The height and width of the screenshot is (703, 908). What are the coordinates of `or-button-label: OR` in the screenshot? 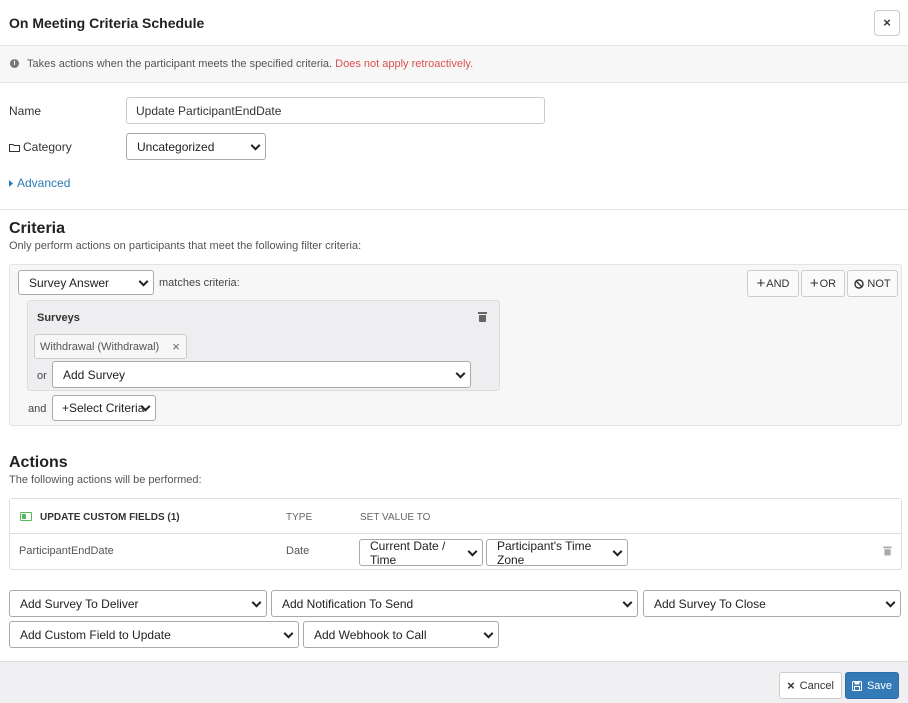 It's located at (828, 283).